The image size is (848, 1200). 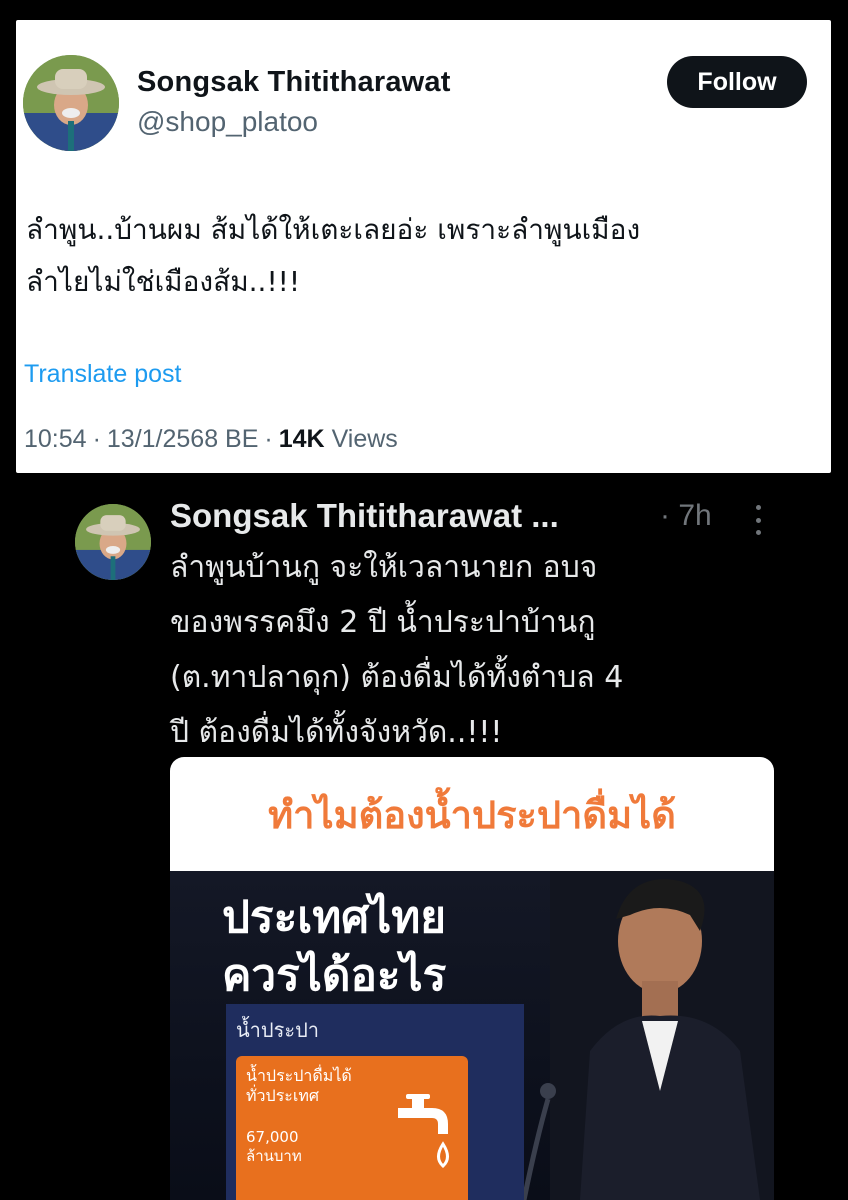 What do you see at coordinates (278, 1030) in the screenshot?
I see `panel-label: น้ำประปา` at bounding box center [278, 1030].